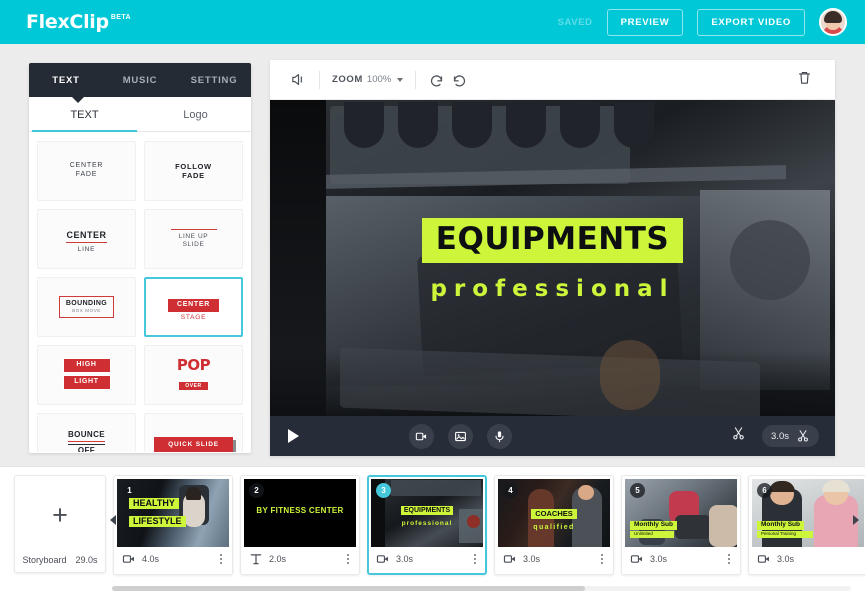  I want to click on clip-caption-line1: HEALTHY, so click(154, 504).